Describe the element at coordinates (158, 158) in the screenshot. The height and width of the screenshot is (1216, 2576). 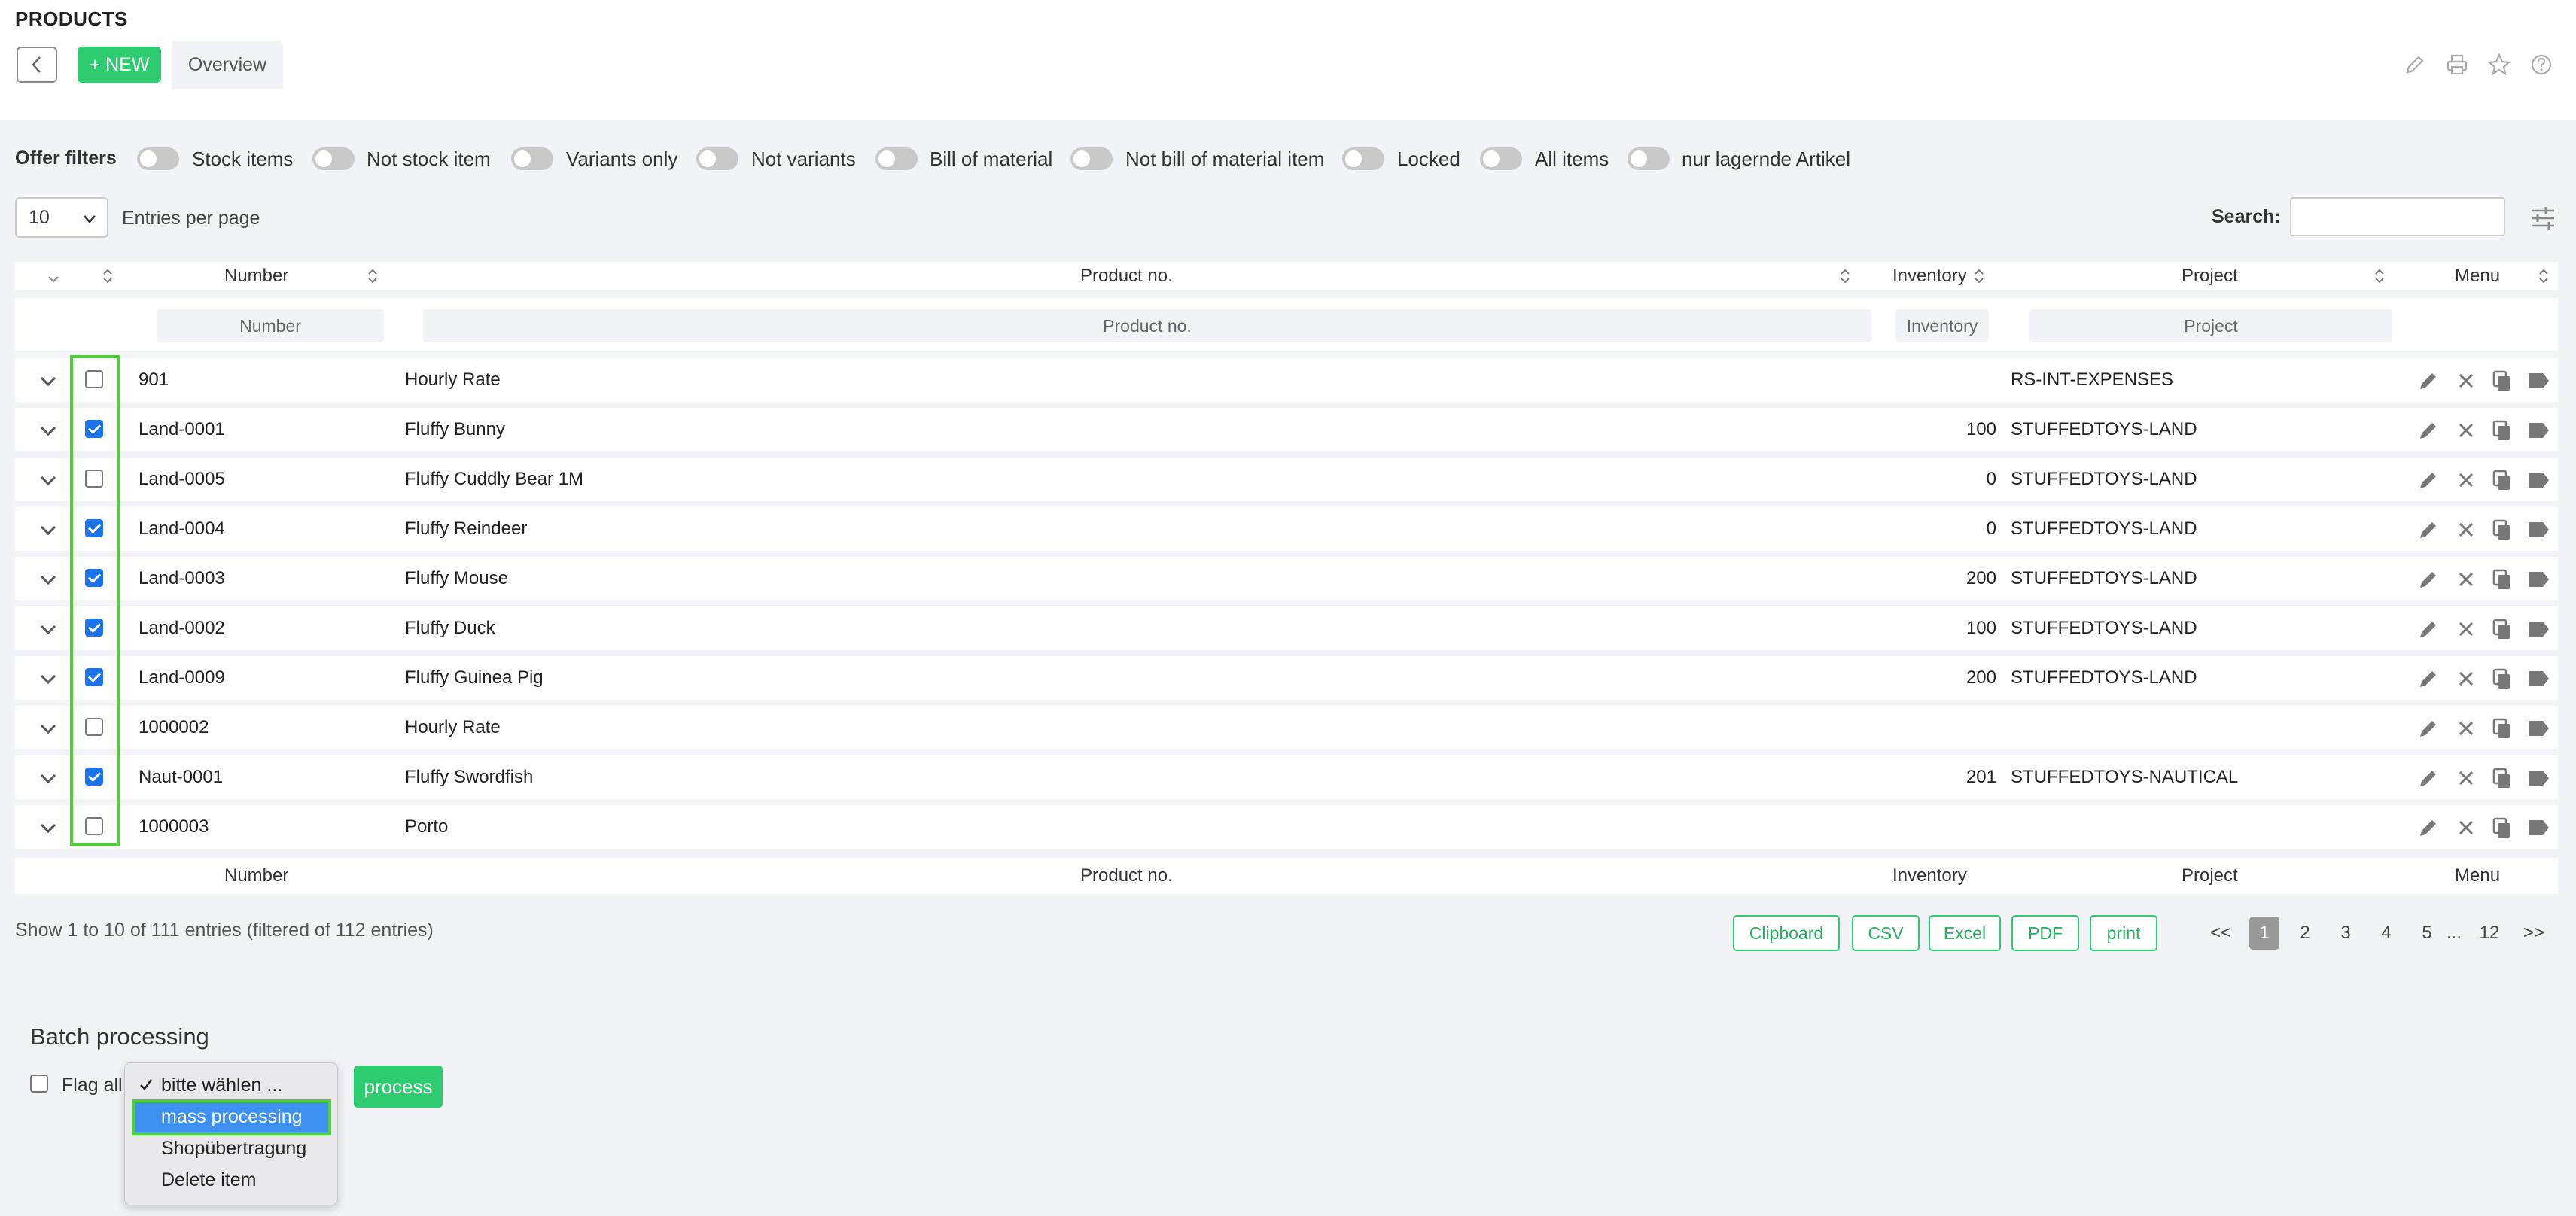
I see `toggle-stock-items` at that location.